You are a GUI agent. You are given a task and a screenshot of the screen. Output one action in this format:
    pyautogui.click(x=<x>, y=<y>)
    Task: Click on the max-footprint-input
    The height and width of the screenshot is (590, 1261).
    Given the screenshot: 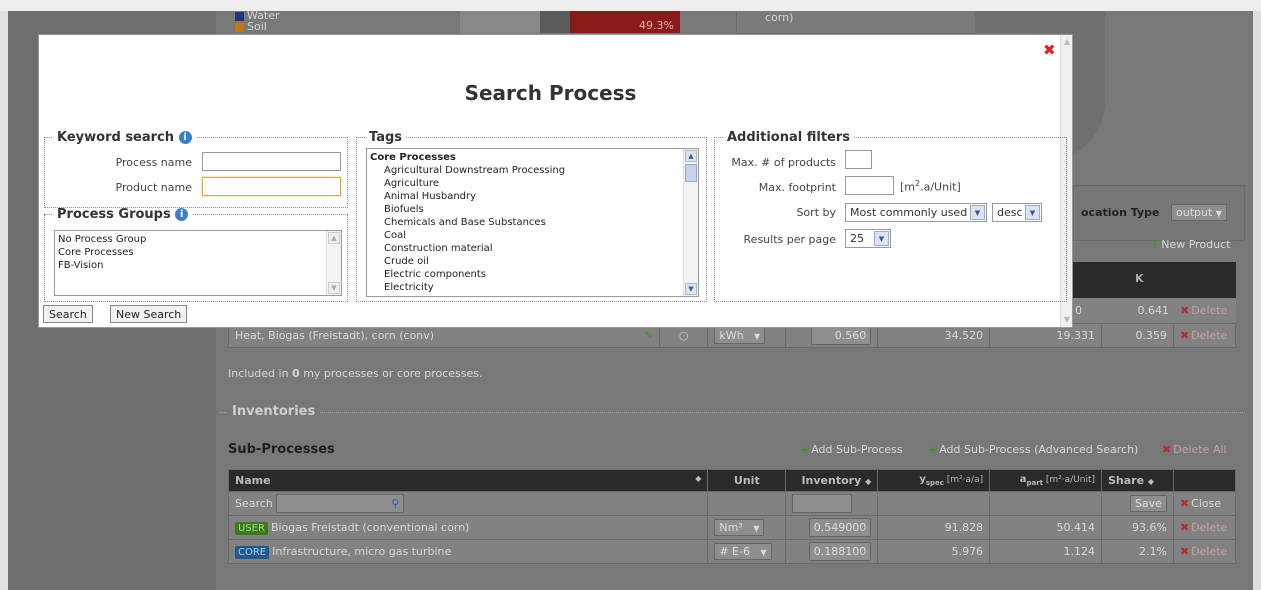 What is the action you would take?
    pyautogui.click(x=869, y=185)
    